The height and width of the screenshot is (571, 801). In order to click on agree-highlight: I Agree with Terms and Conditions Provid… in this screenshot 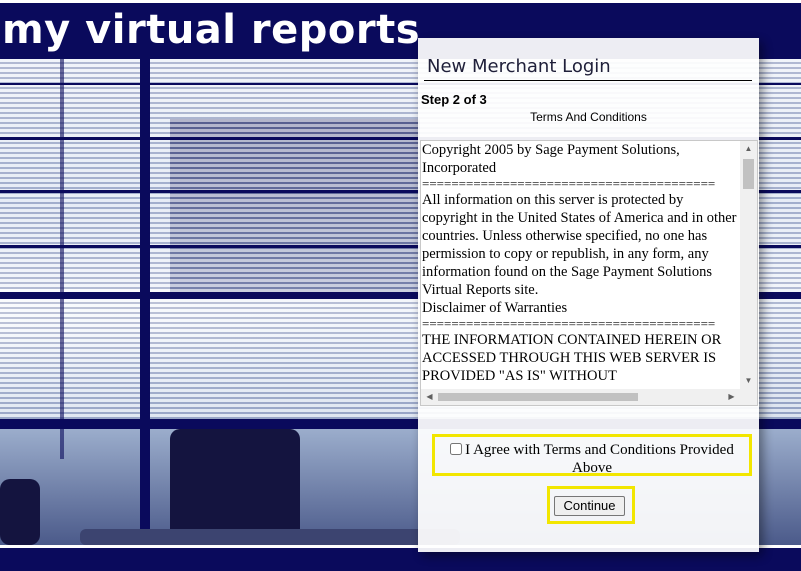, I will do `click(592, 455)`.